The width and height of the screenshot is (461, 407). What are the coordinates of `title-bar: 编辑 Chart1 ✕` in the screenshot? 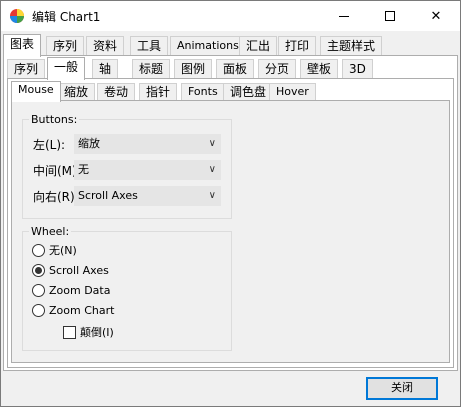 It's located at (230, 16).